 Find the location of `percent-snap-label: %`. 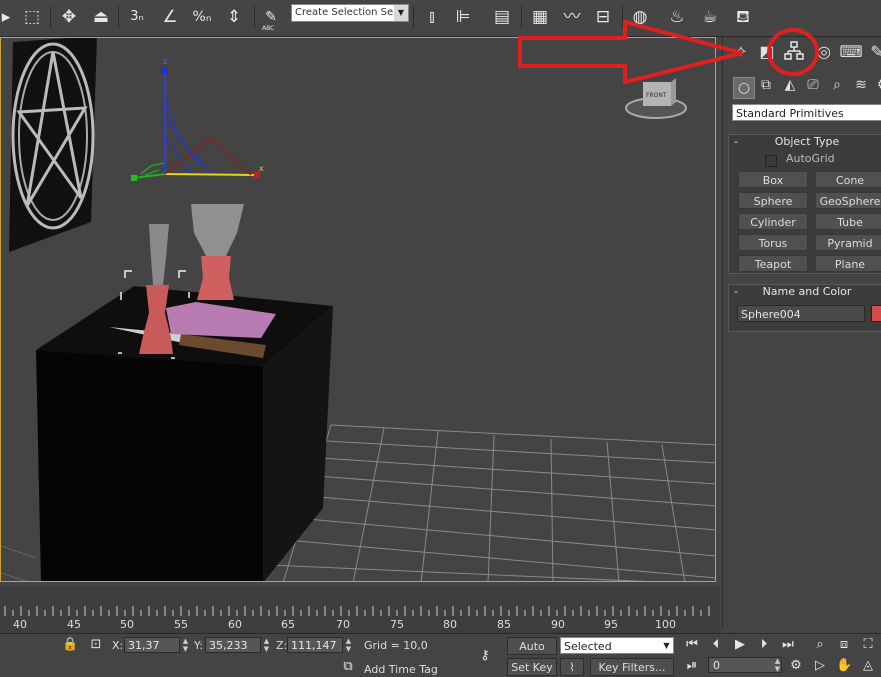

percent-snap-label: % is located at coordinates (199, 17).